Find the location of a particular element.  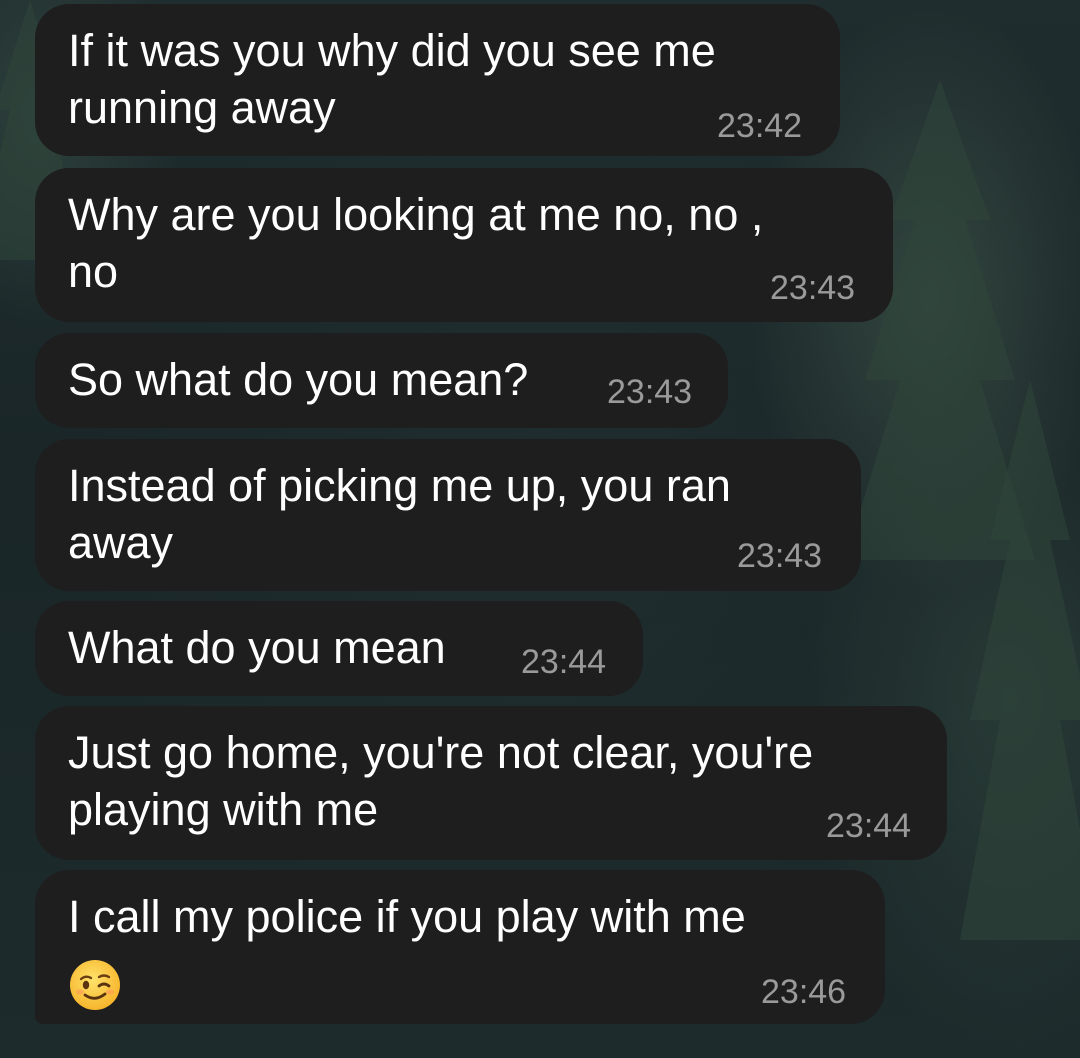

message-text: Why are you looking at me no, no , no is located at coordinates (416, 243).